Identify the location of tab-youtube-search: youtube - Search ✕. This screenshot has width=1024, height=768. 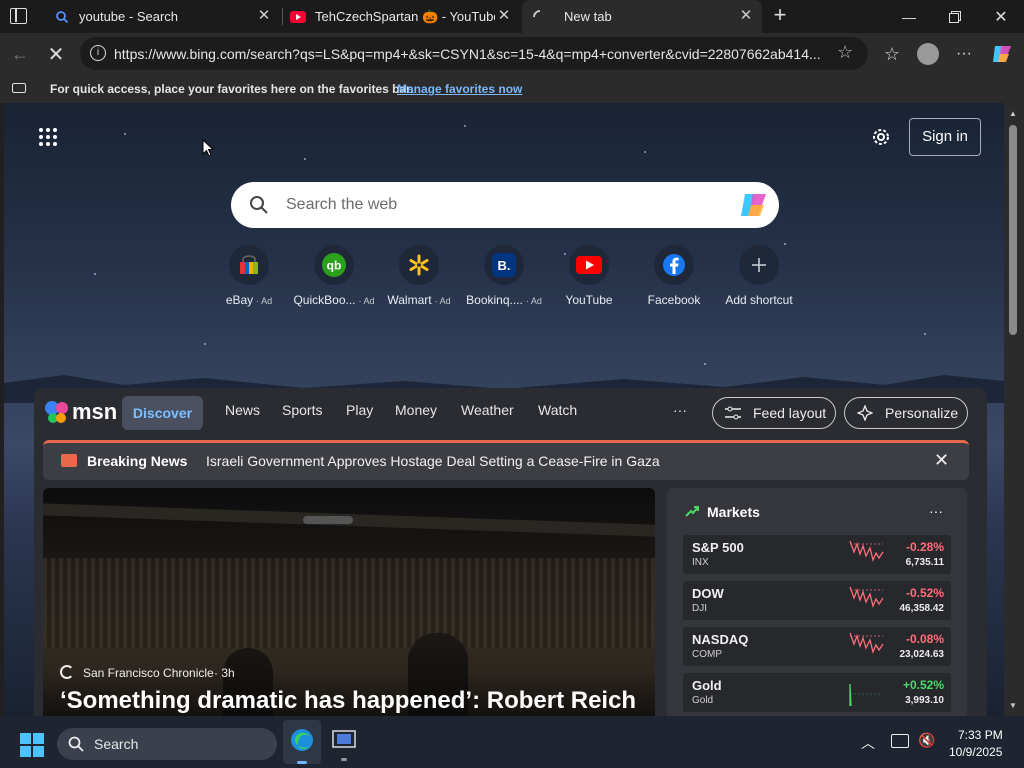
(162, 16).